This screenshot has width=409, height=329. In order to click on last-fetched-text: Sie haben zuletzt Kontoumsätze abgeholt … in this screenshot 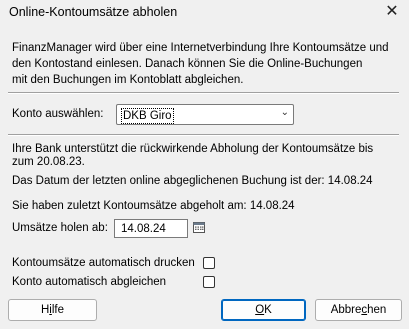, I will do `click(153, 206)`.